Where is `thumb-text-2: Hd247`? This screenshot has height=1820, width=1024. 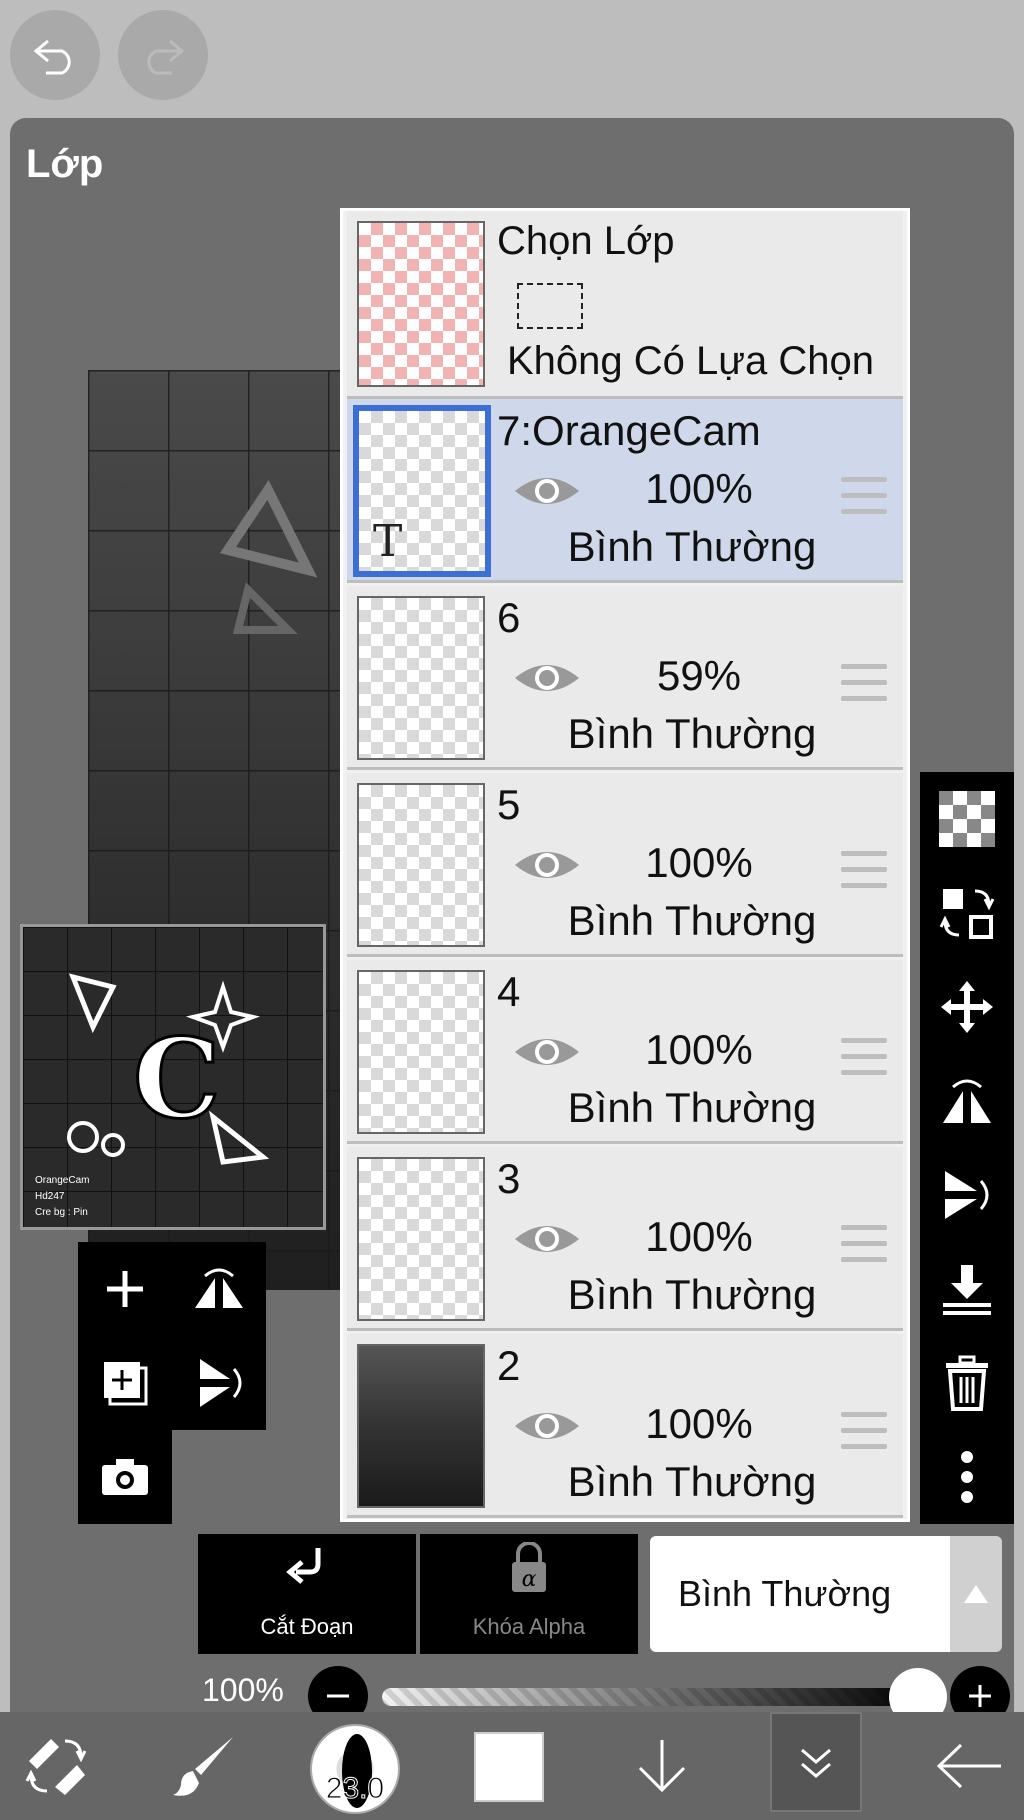
thumb-text-2: Hd247 is located at coordinates (50, 1196).